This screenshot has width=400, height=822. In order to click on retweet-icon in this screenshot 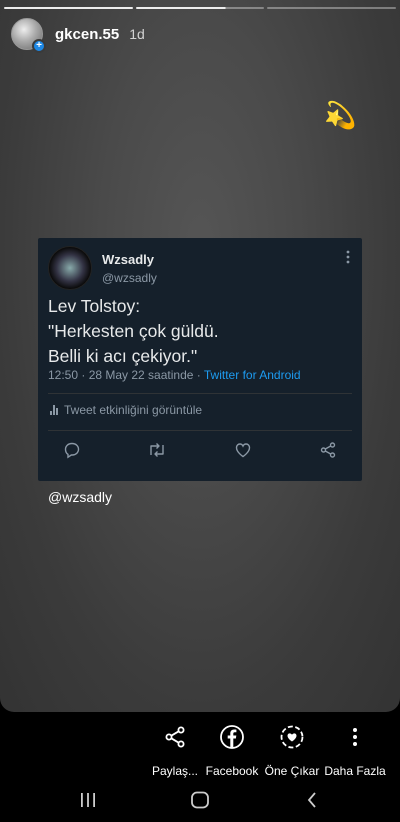, I will do `click(157, 450)`.